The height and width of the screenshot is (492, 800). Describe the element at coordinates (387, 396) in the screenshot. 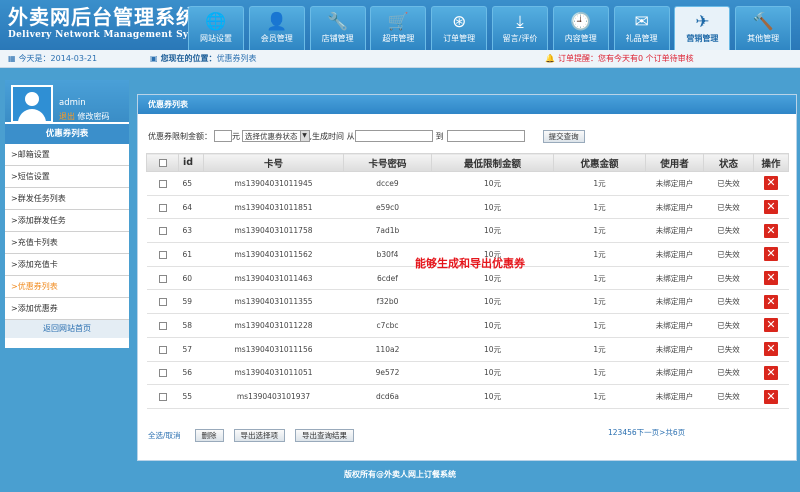

I see `card-password: dcd6a` at that location.